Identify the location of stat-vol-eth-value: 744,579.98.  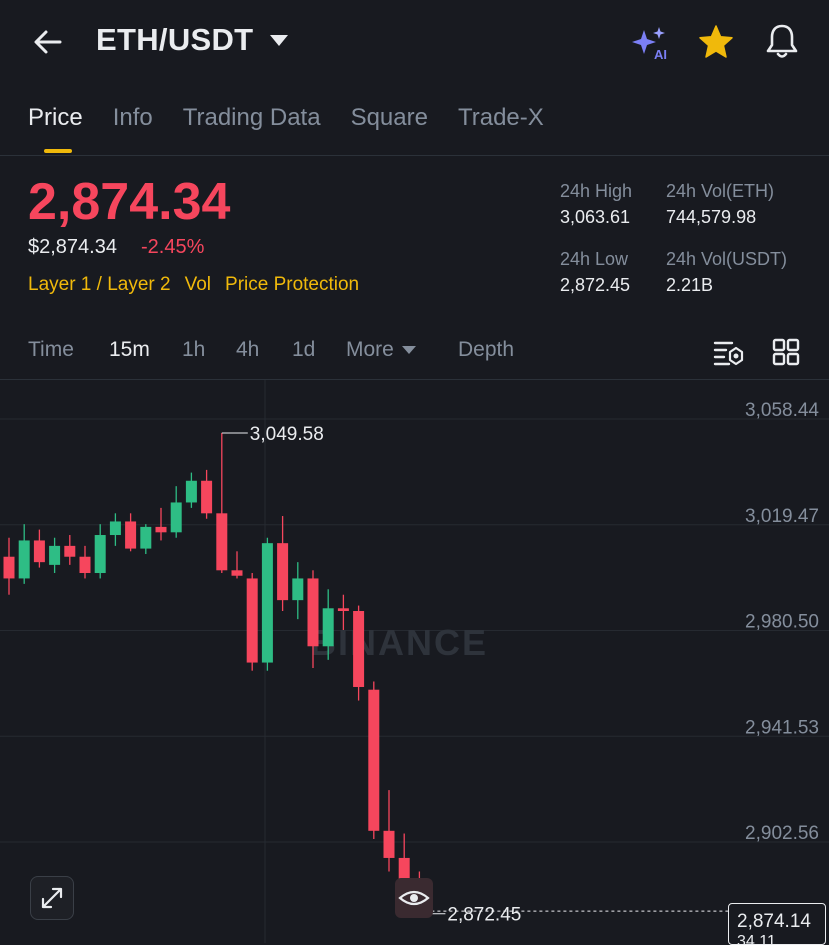
(711, 217).